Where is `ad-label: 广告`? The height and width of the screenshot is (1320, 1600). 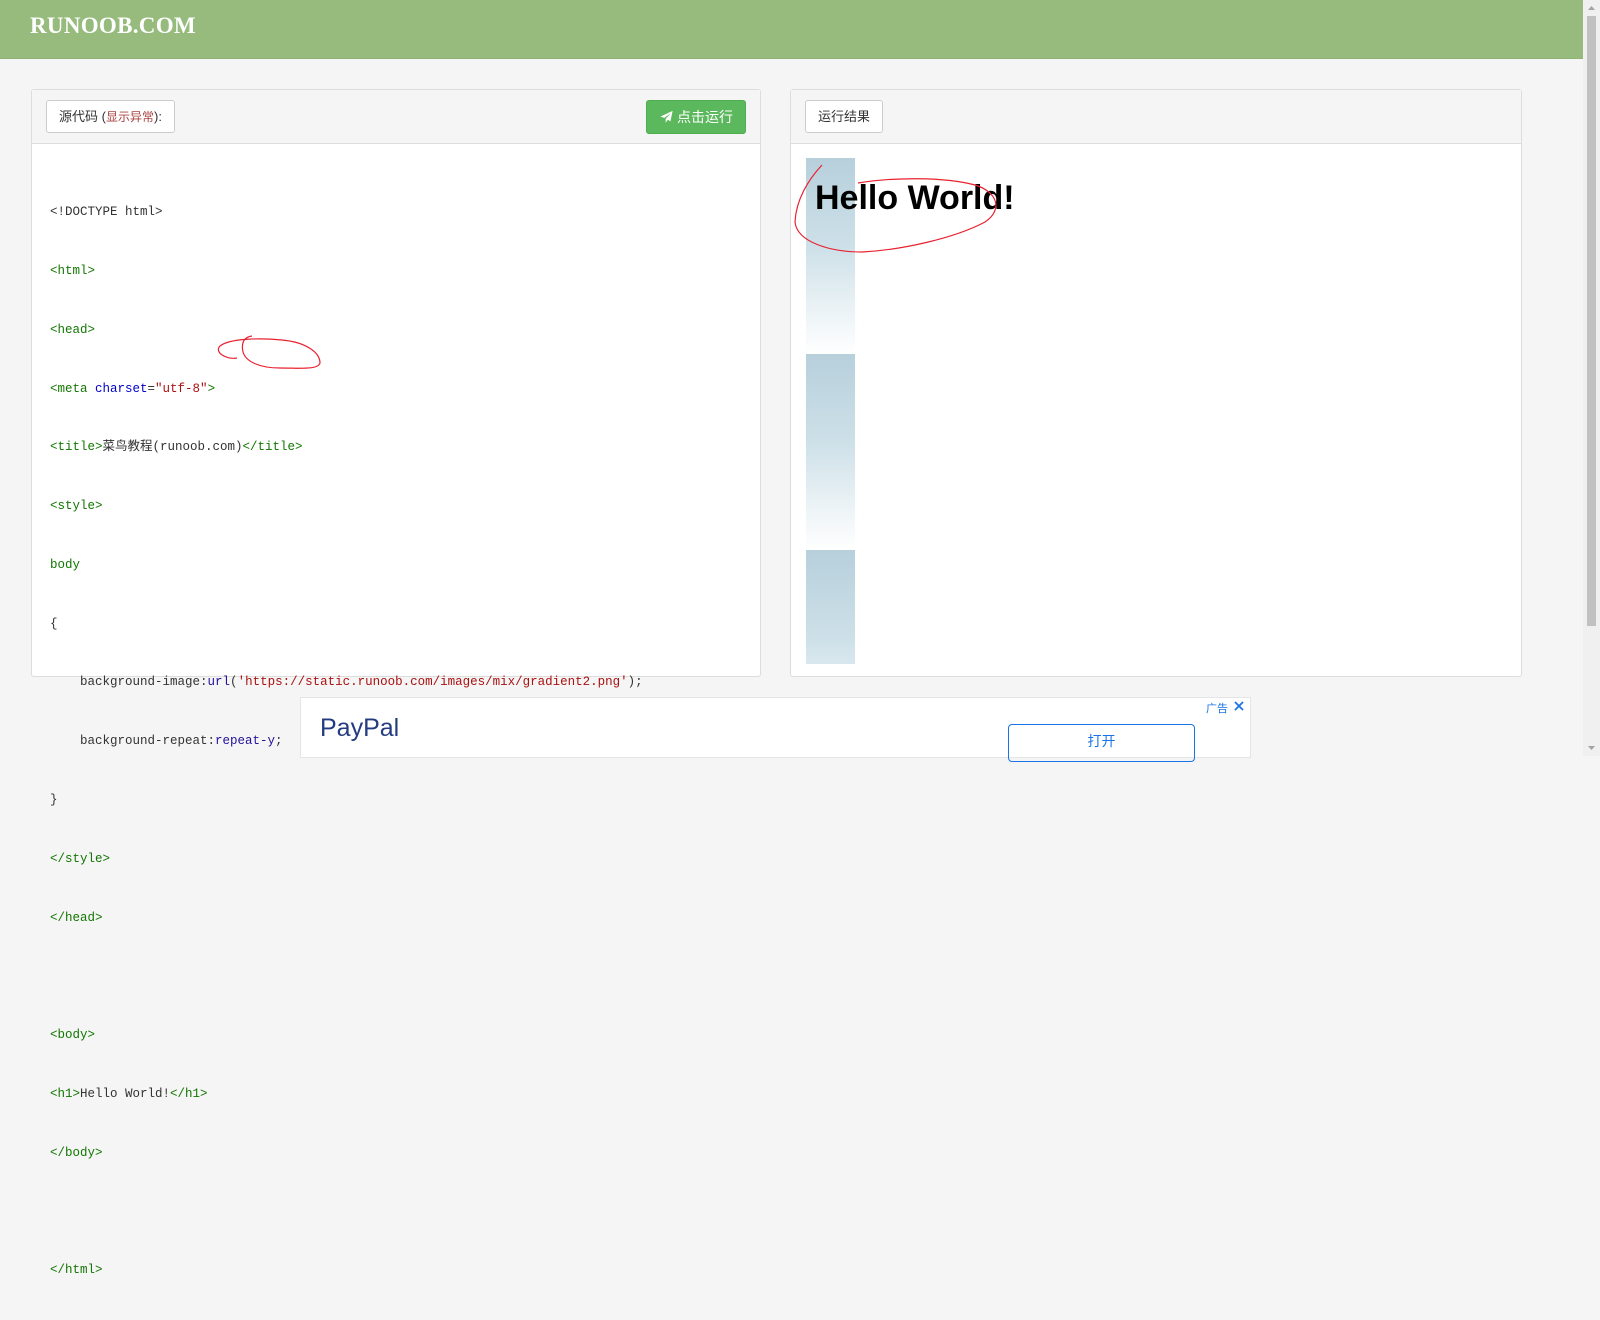 ad-label: 广告 is located at coordinates (1217, 709).